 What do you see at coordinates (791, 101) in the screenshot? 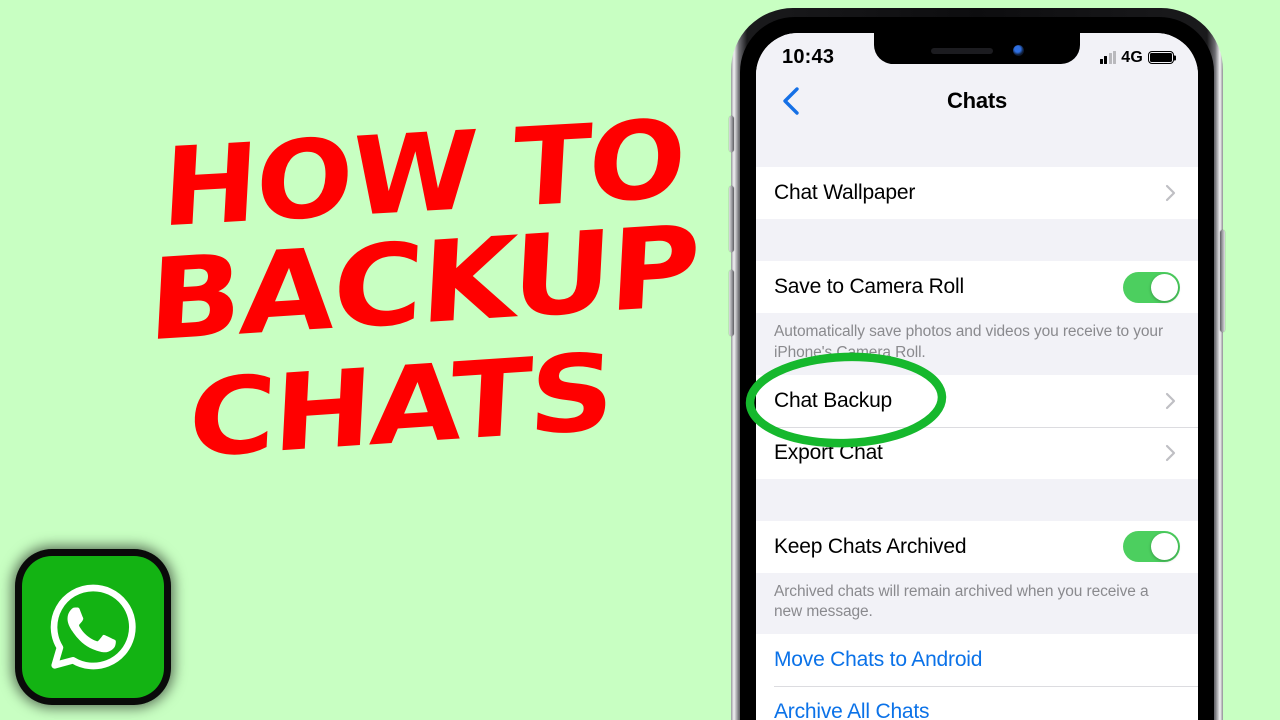
I see `chevron-left-icon` at bounding box center [791, 101].